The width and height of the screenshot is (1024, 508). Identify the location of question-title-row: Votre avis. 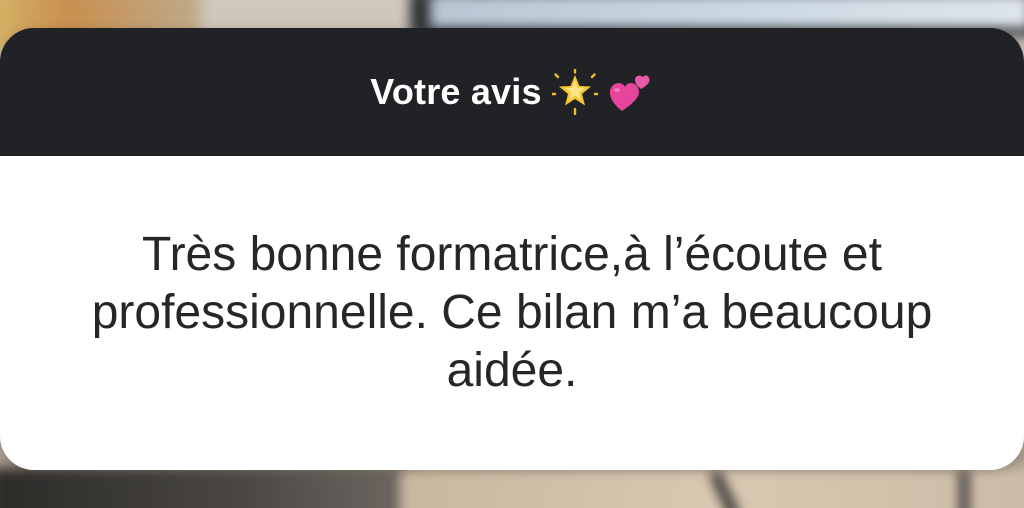
(511, 92).